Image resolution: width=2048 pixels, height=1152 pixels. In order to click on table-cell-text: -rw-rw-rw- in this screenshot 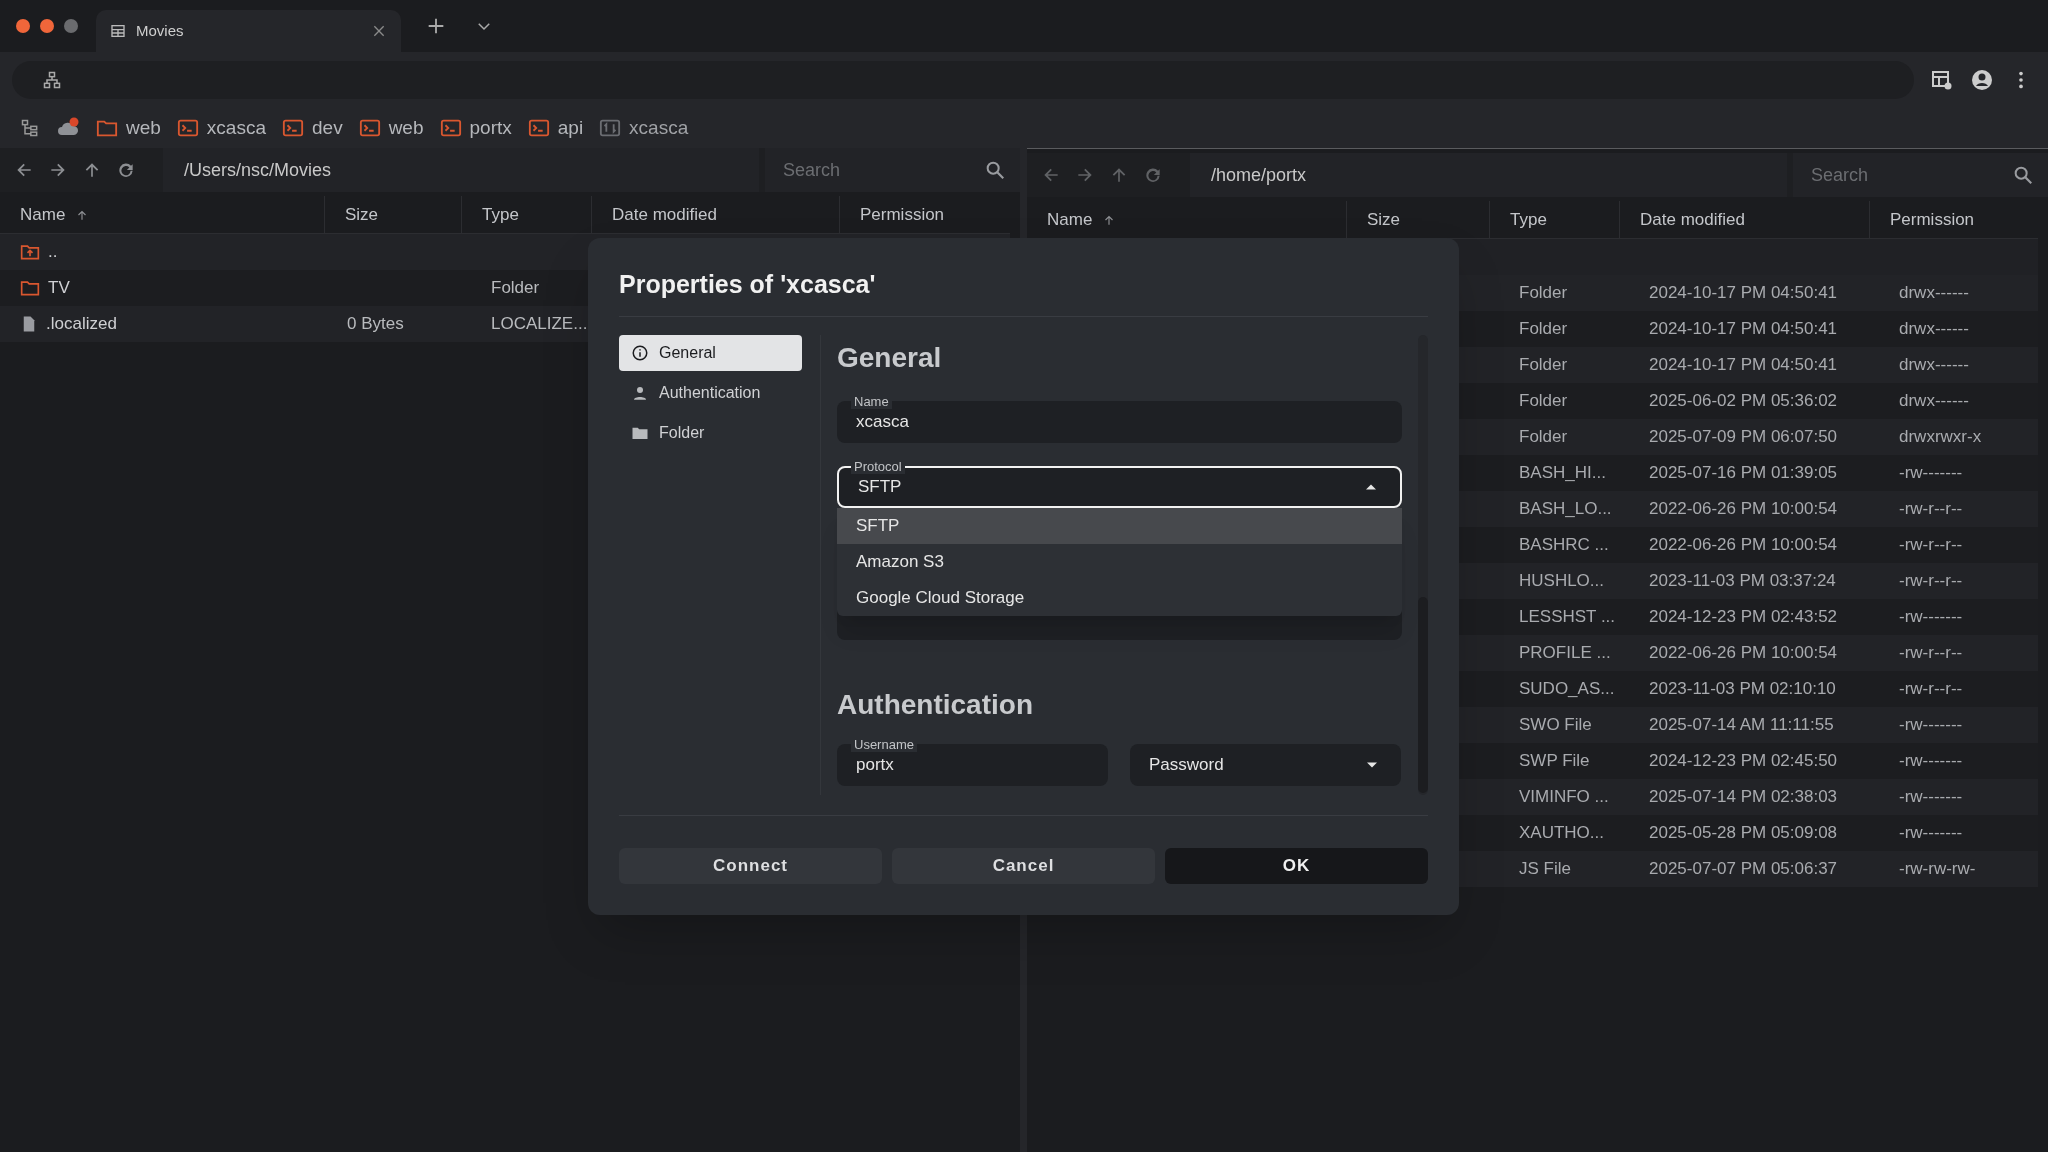, I will do `click(1937, 869)`.